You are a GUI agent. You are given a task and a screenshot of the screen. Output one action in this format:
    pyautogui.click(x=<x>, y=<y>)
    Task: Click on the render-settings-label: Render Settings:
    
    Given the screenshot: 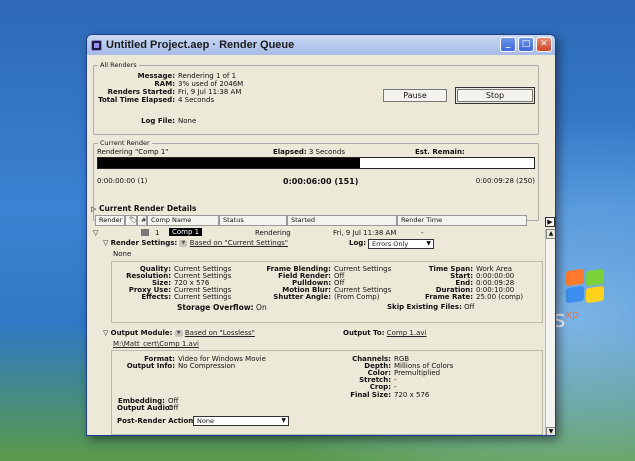 What is the action you would take?
    pyautogui.click(x=144, y=243)
    